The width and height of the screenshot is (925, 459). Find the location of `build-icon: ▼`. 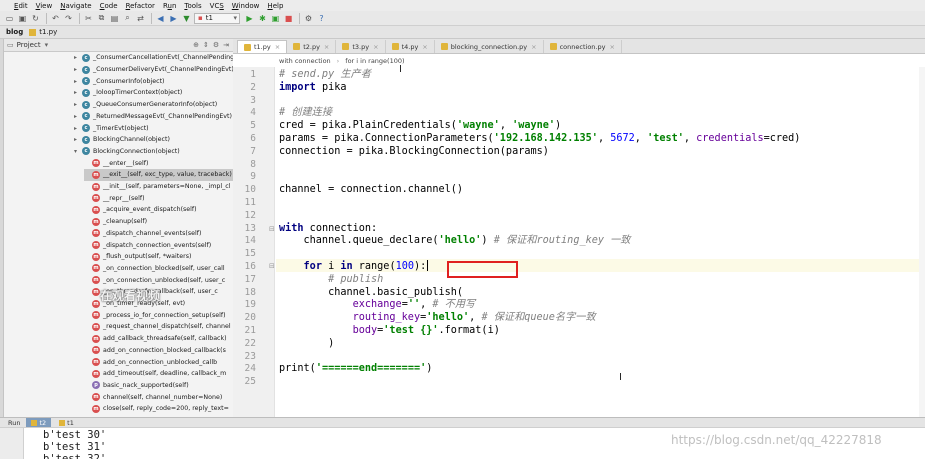

build-icon: ▼ is located at coordinates (186, 18).